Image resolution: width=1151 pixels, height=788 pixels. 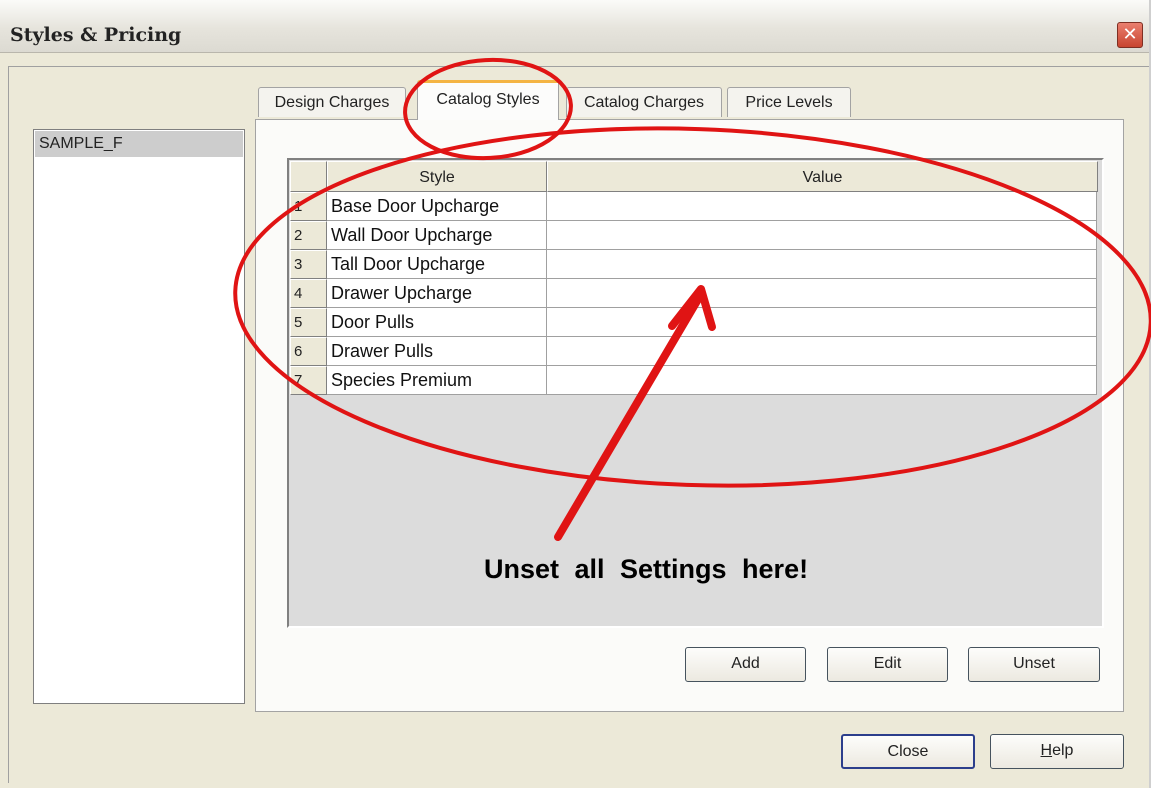 I want to click on row-number: 4, so click(x=308, y=293).